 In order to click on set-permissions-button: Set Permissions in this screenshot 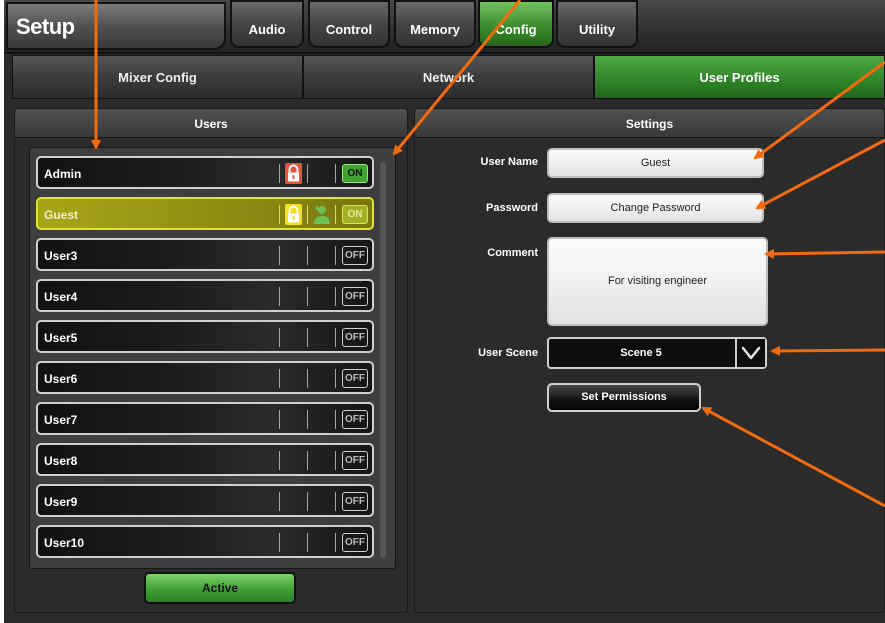, I will do `click(624, 397)`.